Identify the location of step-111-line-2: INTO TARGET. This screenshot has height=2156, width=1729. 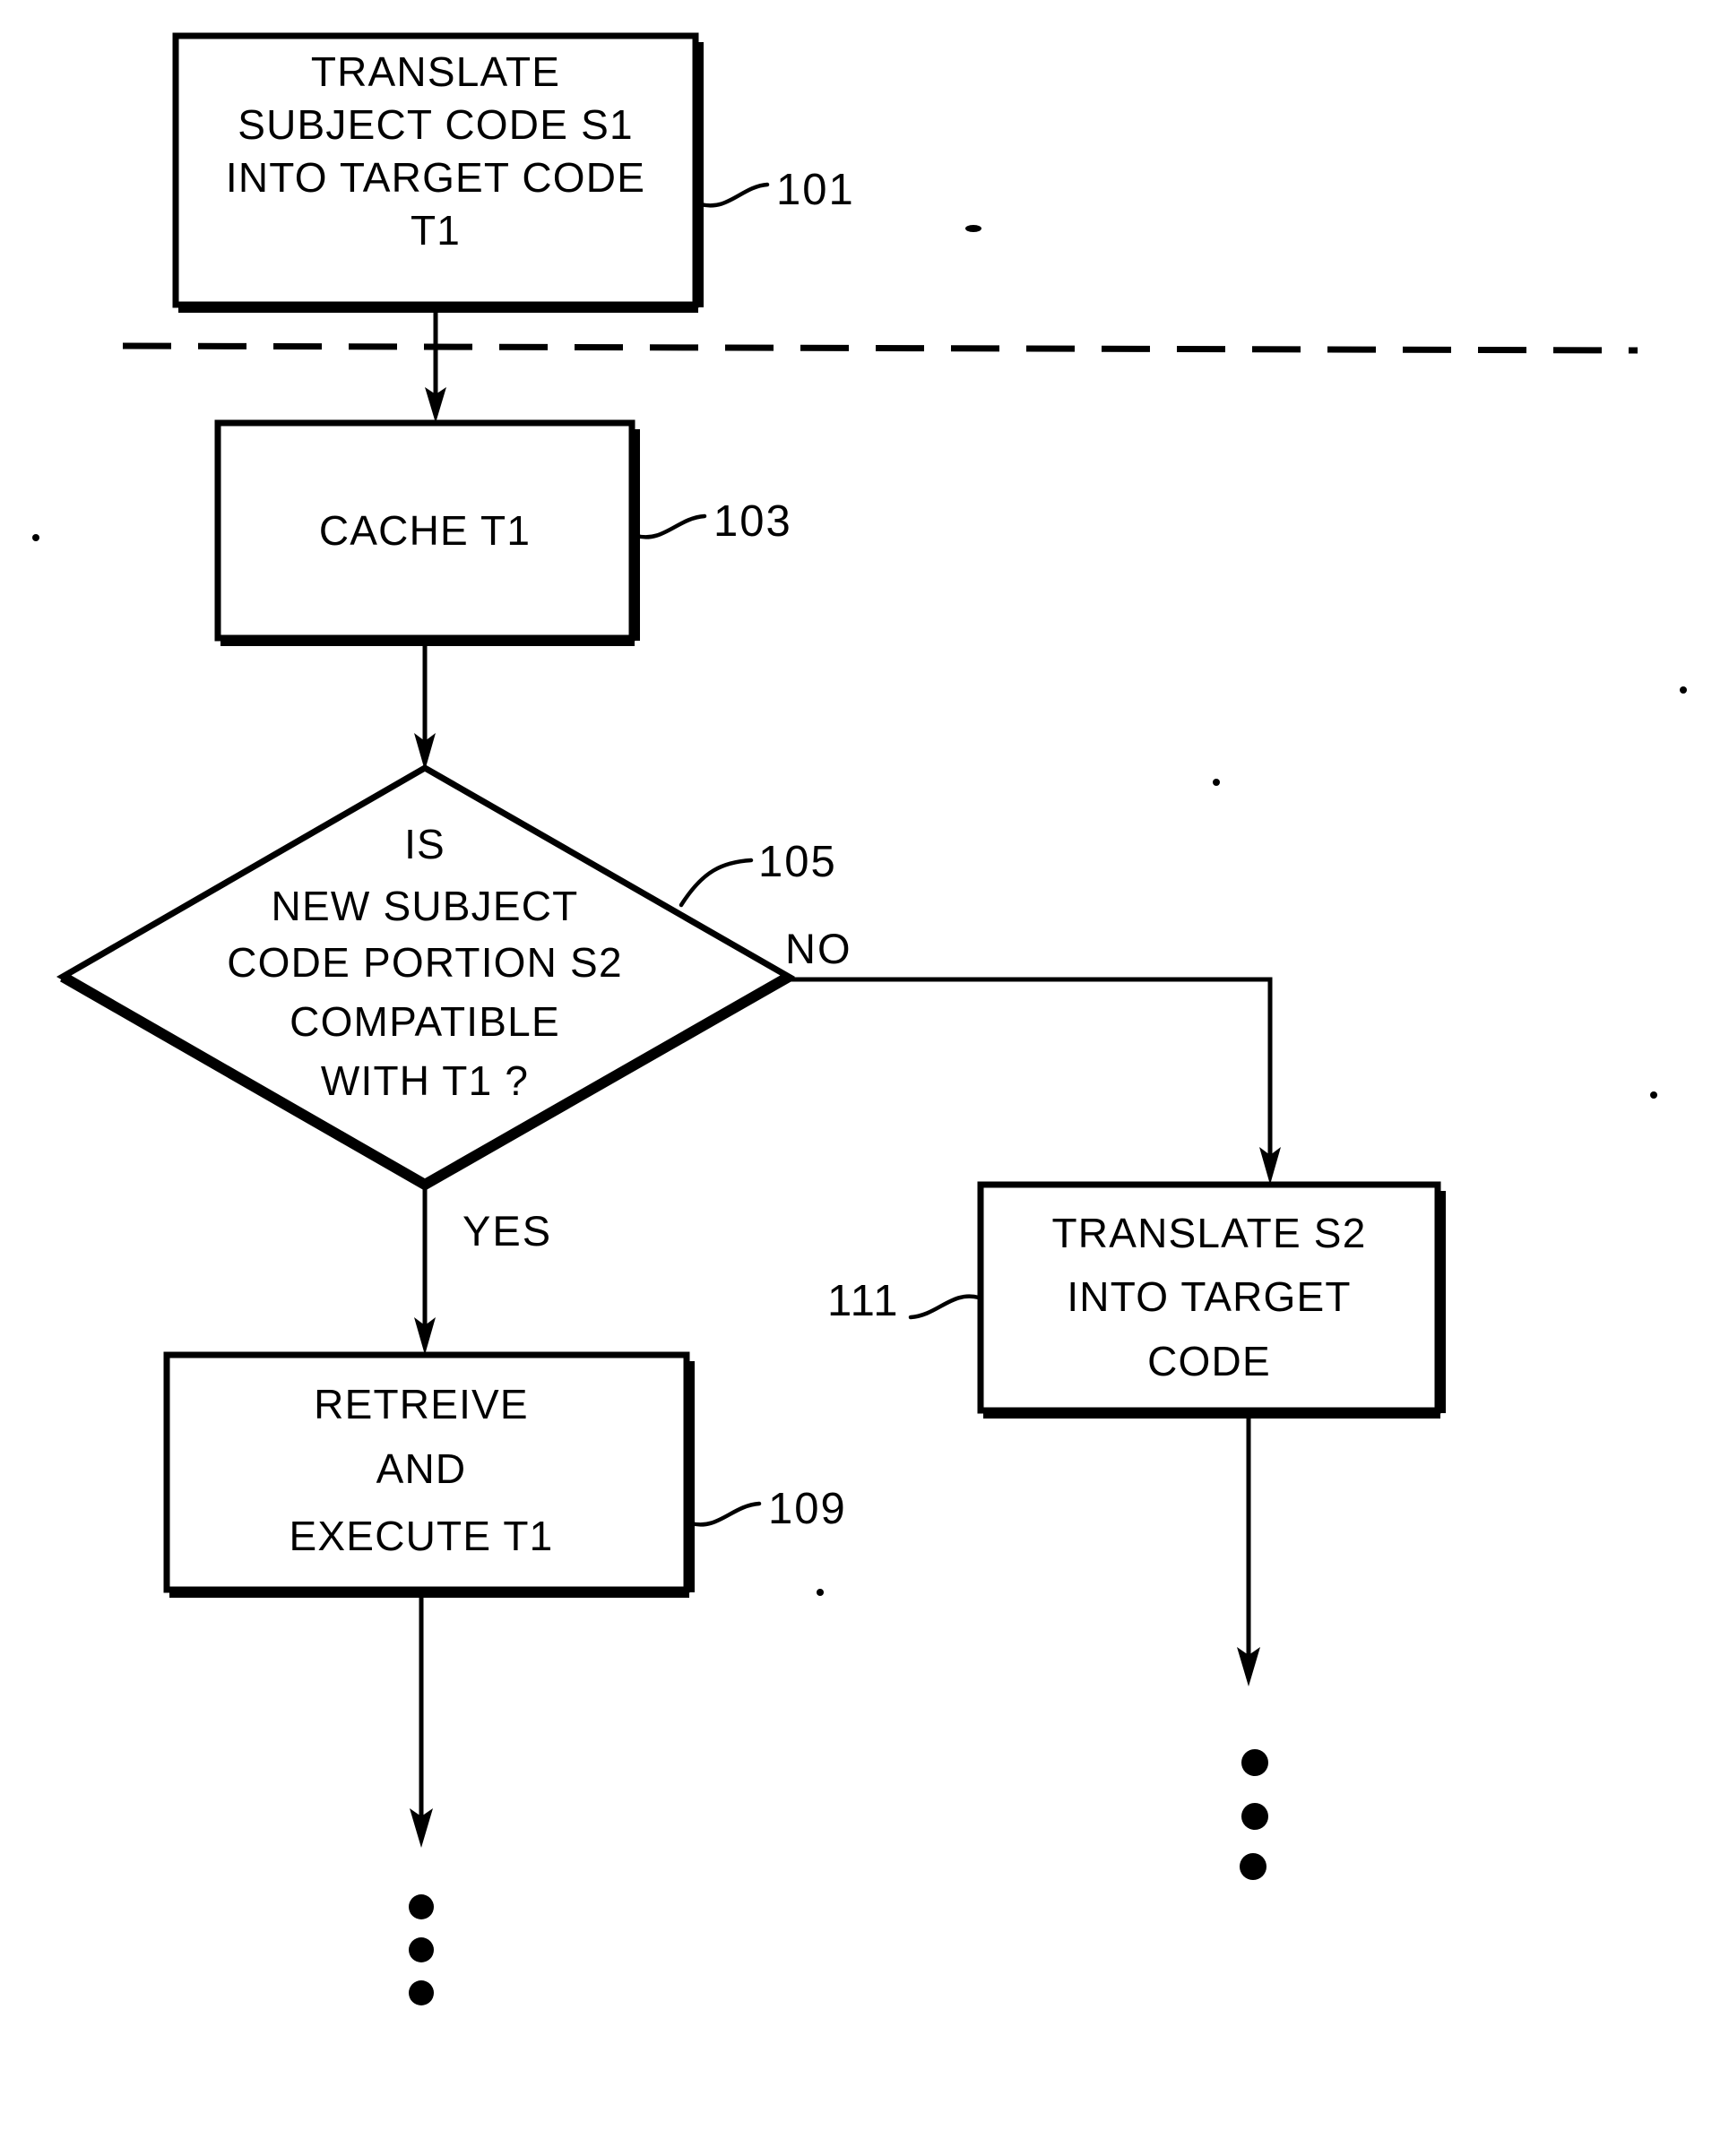
(1209, 1297).